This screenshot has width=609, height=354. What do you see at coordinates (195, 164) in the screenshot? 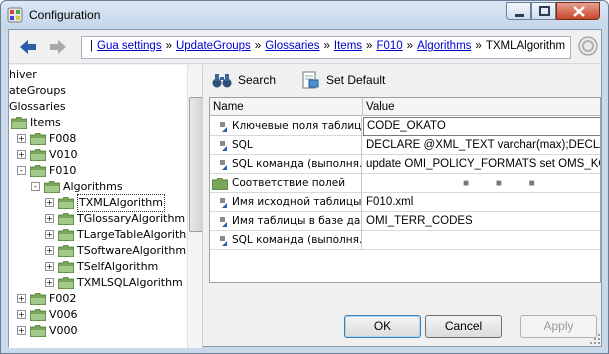
I see `scrollbar-thumb` at bounding box center [195, 164].